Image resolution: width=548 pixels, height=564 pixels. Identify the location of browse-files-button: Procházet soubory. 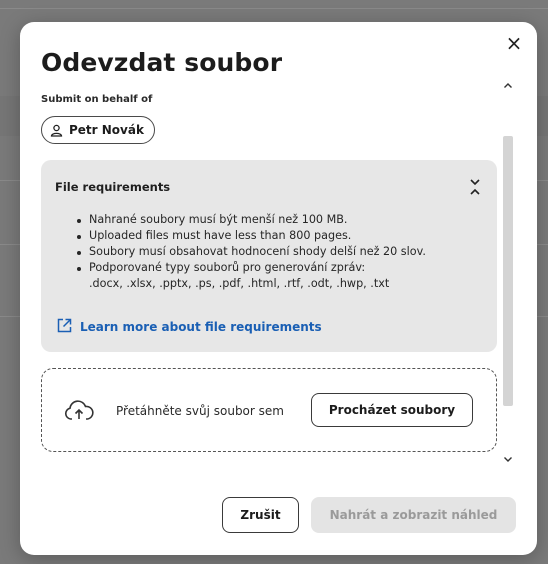
(392, 410).